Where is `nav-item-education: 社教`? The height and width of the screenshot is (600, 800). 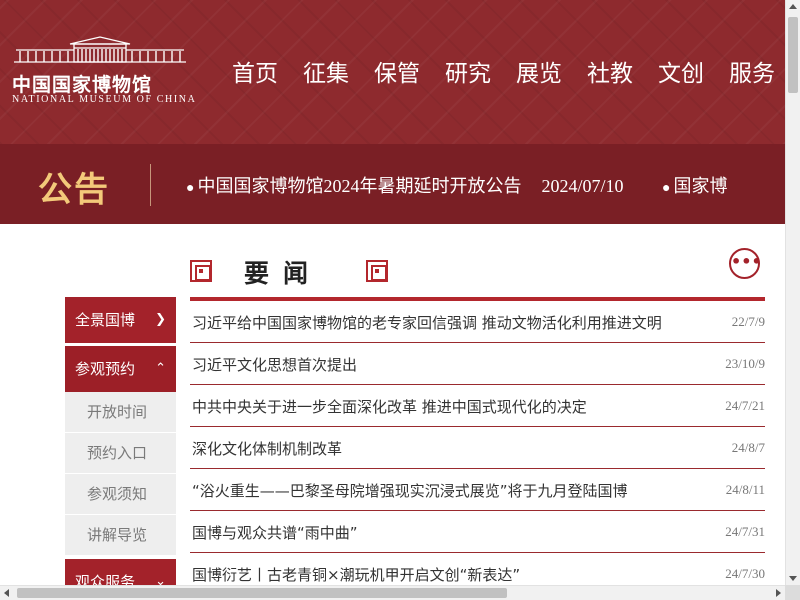
nav-item-education: 社教 is located at coordinates (610, 71).